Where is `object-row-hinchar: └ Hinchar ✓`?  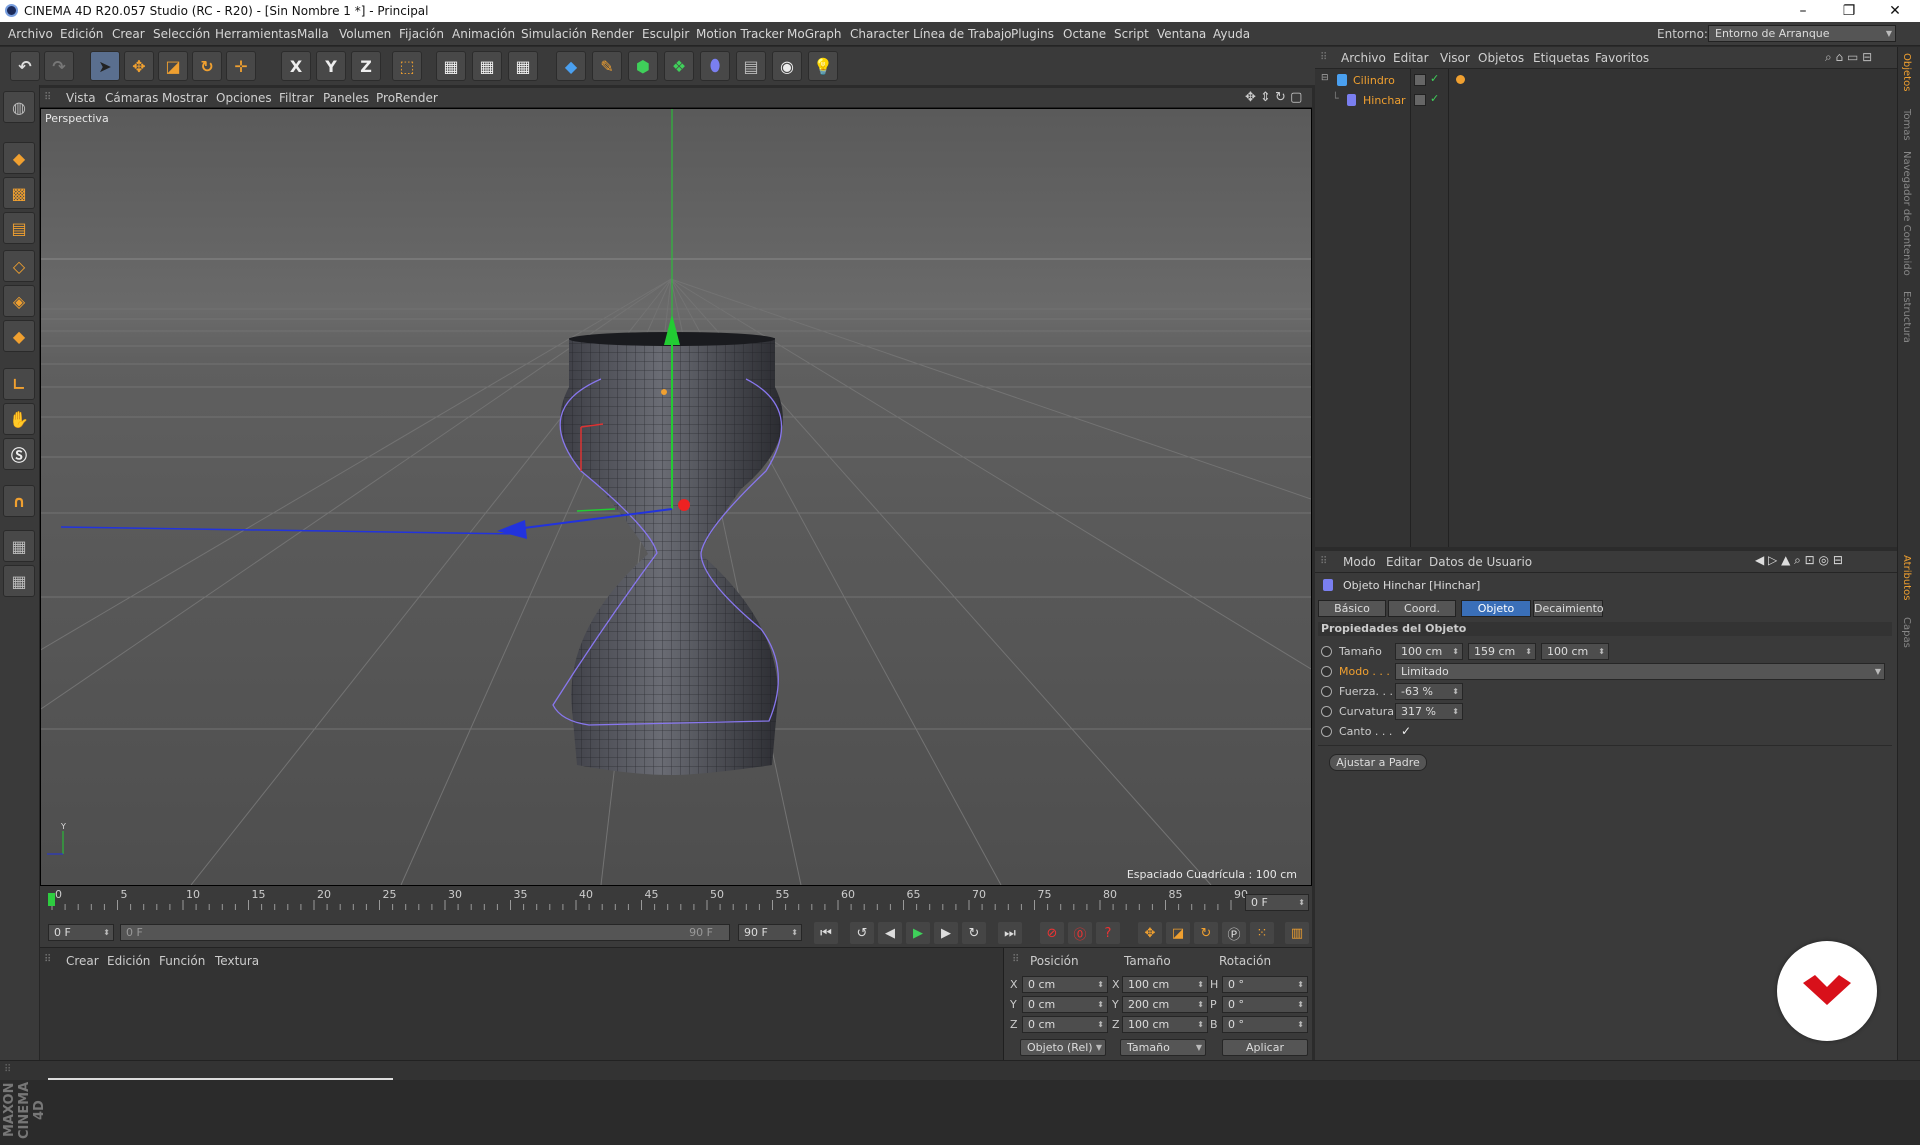 object-row-hinchar: └ Hinchar ✓ is located at coordinates (1606, 101).